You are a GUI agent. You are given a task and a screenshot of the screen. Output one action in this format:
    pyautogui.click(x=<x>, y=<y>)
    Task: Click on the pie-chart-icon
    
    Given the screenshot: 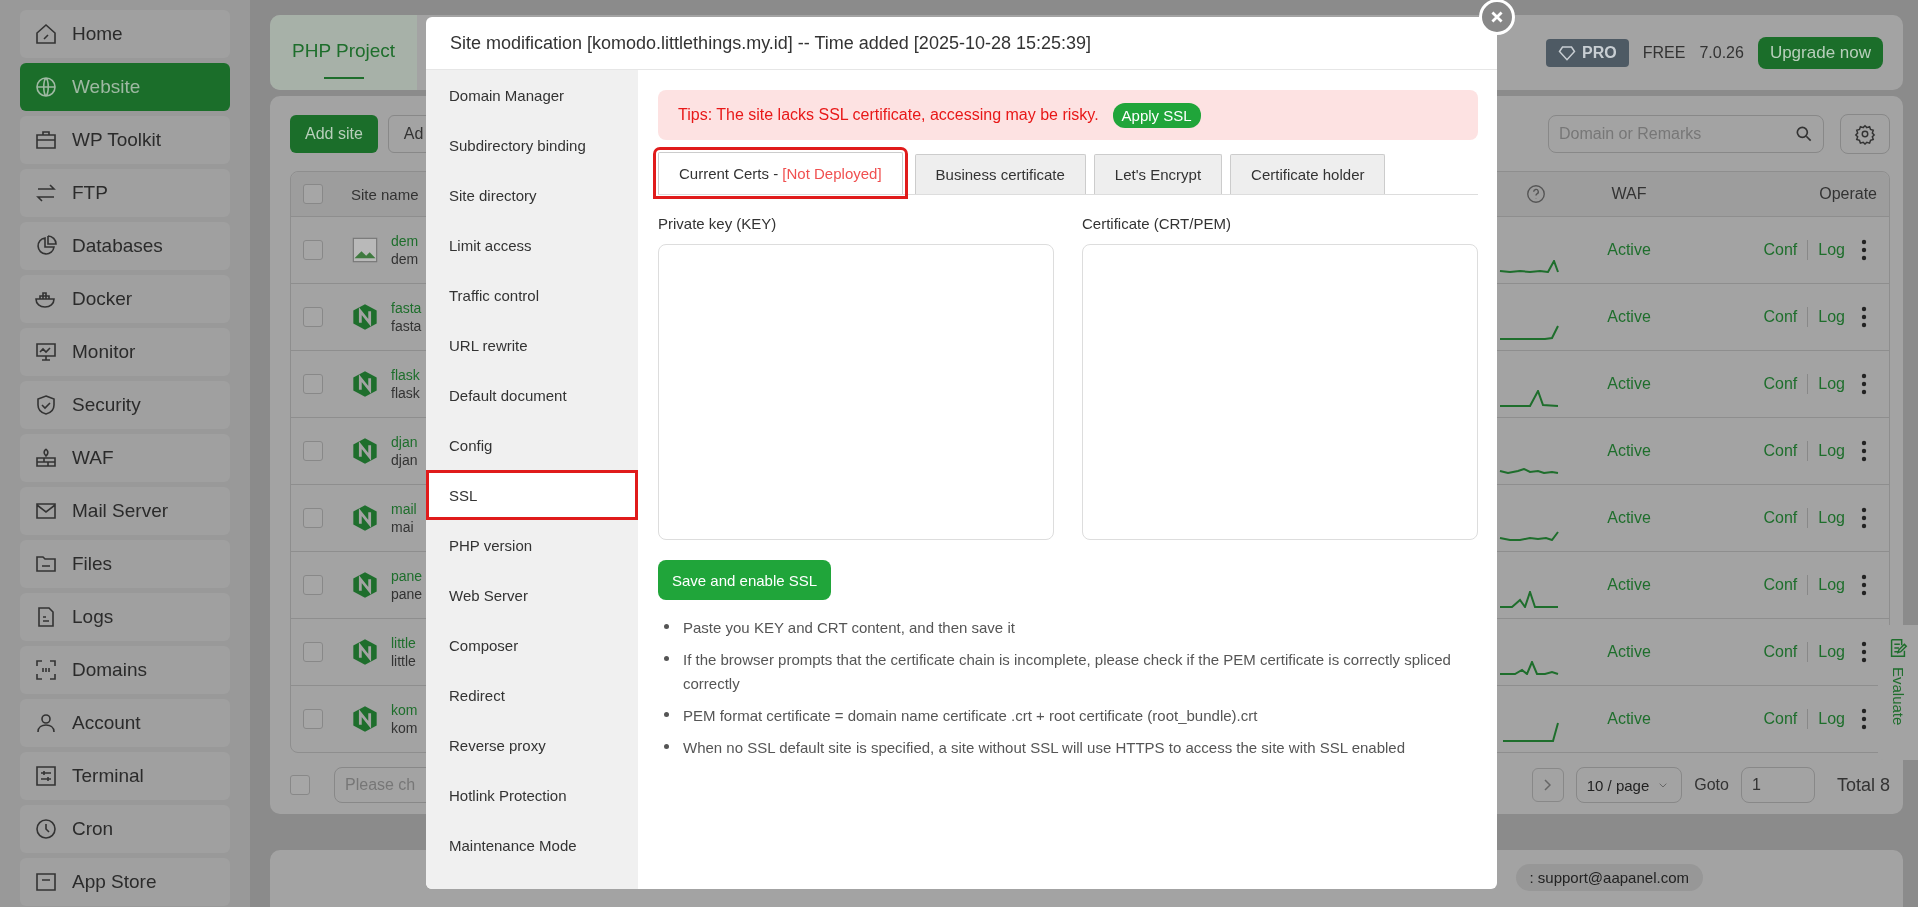 What is the action you would take?
    pyautogui.click(x=46, y=246)
    